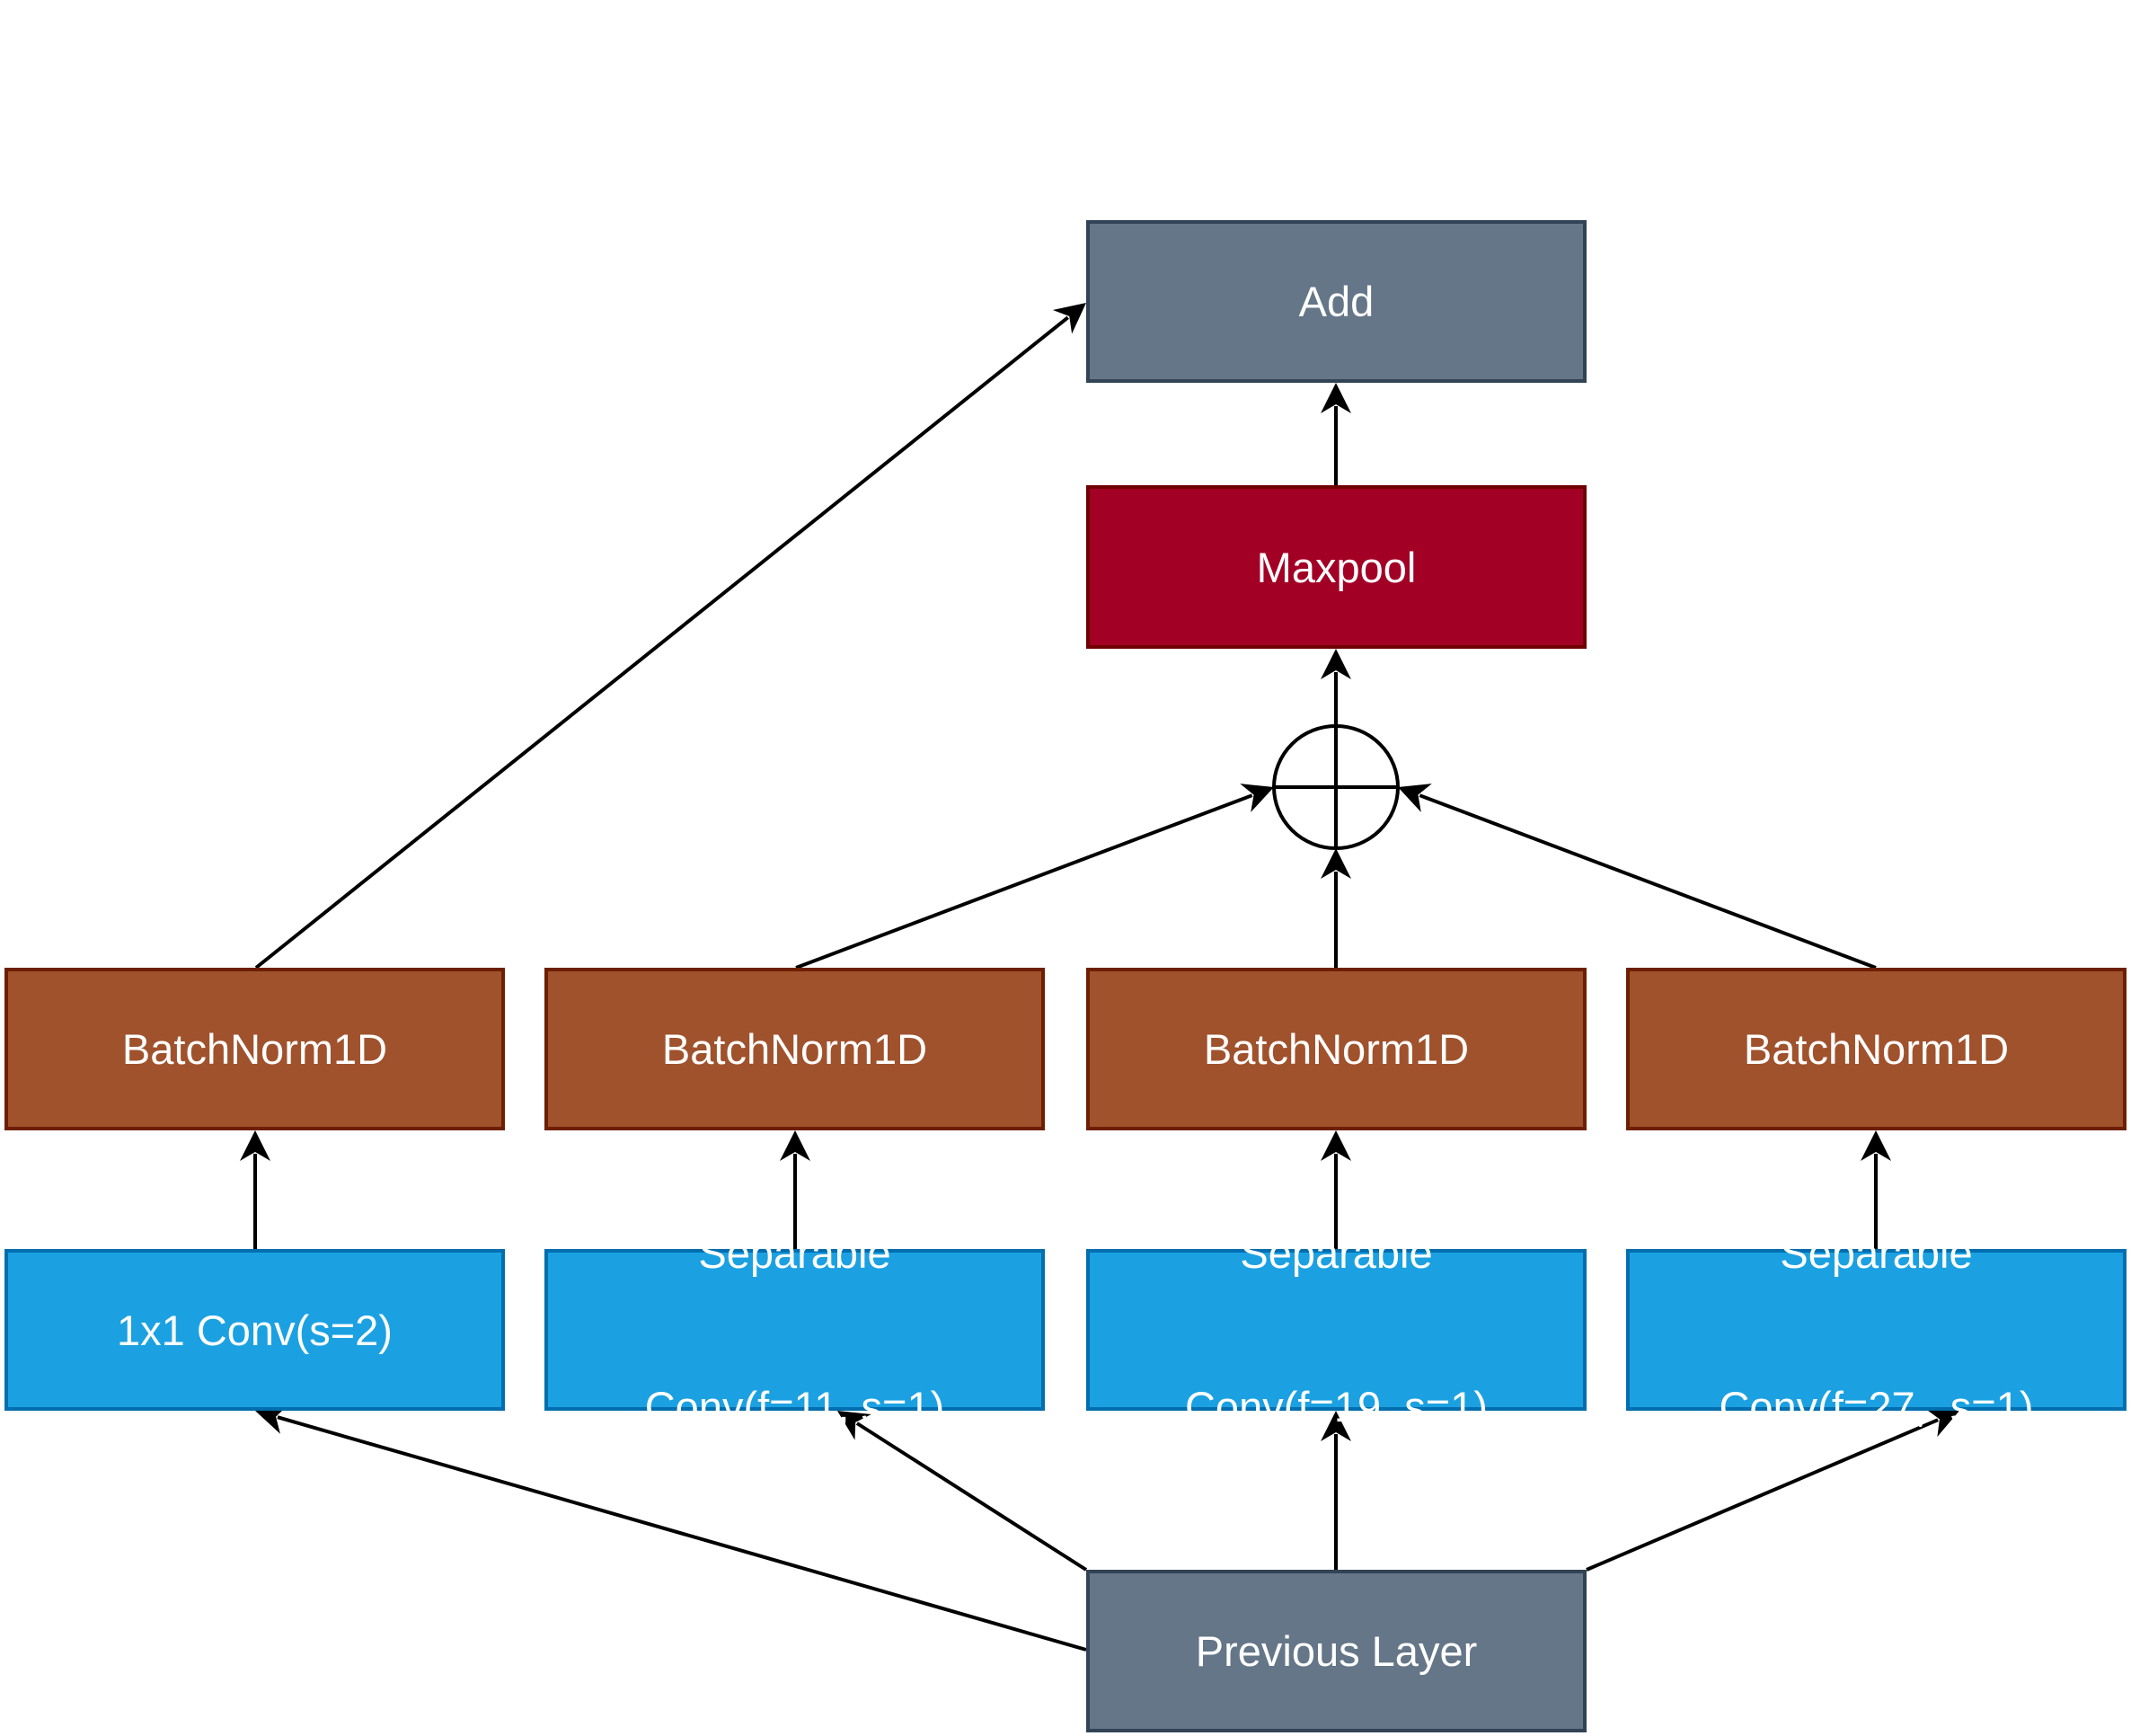 Image resolution: width=2131 pixels, height=1736 pixels. I want to click on batchnorm-node-3: BatchNorm1D, so click(1336, 1049).